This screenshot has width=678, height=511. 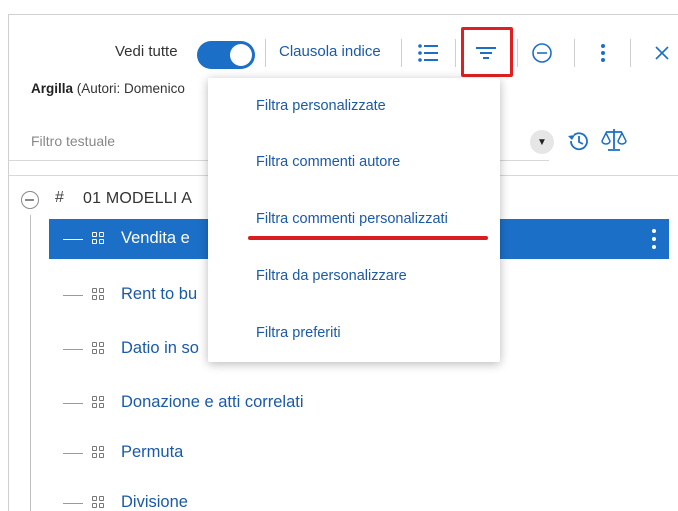 What do you see at coordinates (330, 51) in the screenshot?
I see `clausola-indice-link: Clausola indice` at bounding box center [330, 51].